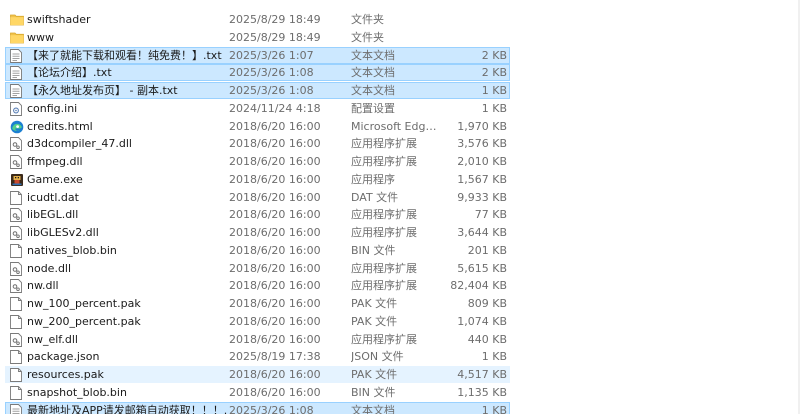  What do you see at coordinates (65, 374) in the screenshot?
I see `file-name: resources.pak` at bounding box center [65, 374].